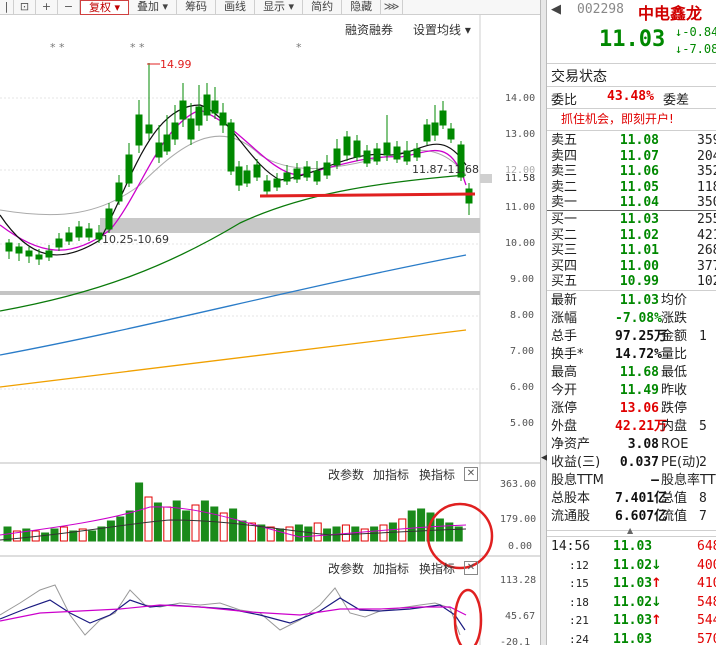  What do you see at coordinates (486, 178) in the screenshot?
I see `price-marker-box` at bounding box center [486, 178].